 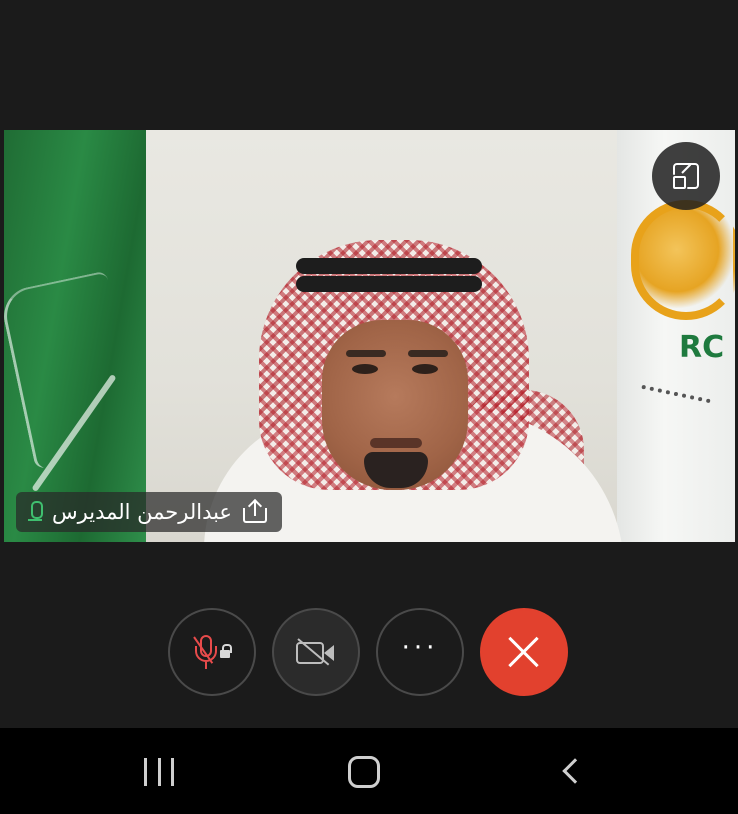 I want to click on end-call-button, so click(x=524, y=652).